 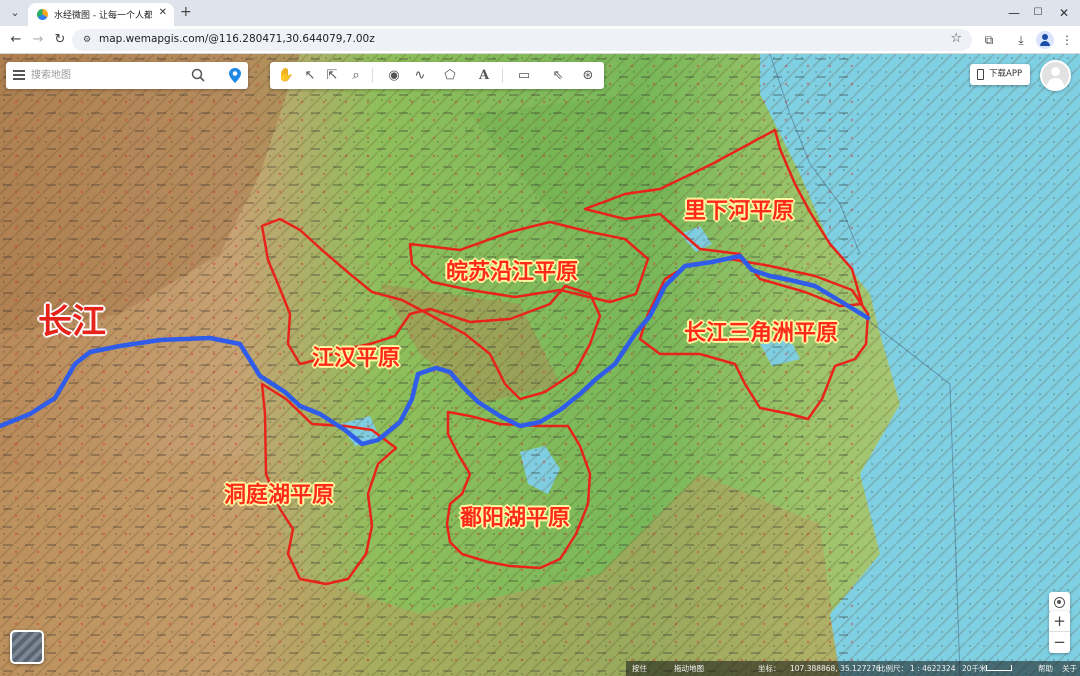 What do you see at coordinates (1067, 40) in the screenshot?
I see `more-menu-icon: ⋮` at bounding box center [1067, 40].